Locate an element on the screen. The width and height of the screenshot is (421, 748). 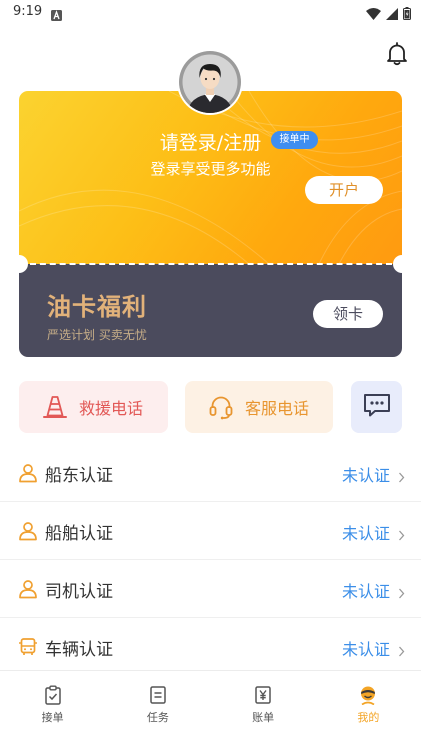
claim-card-button: 领卡 is located at coordinates (348, 314).